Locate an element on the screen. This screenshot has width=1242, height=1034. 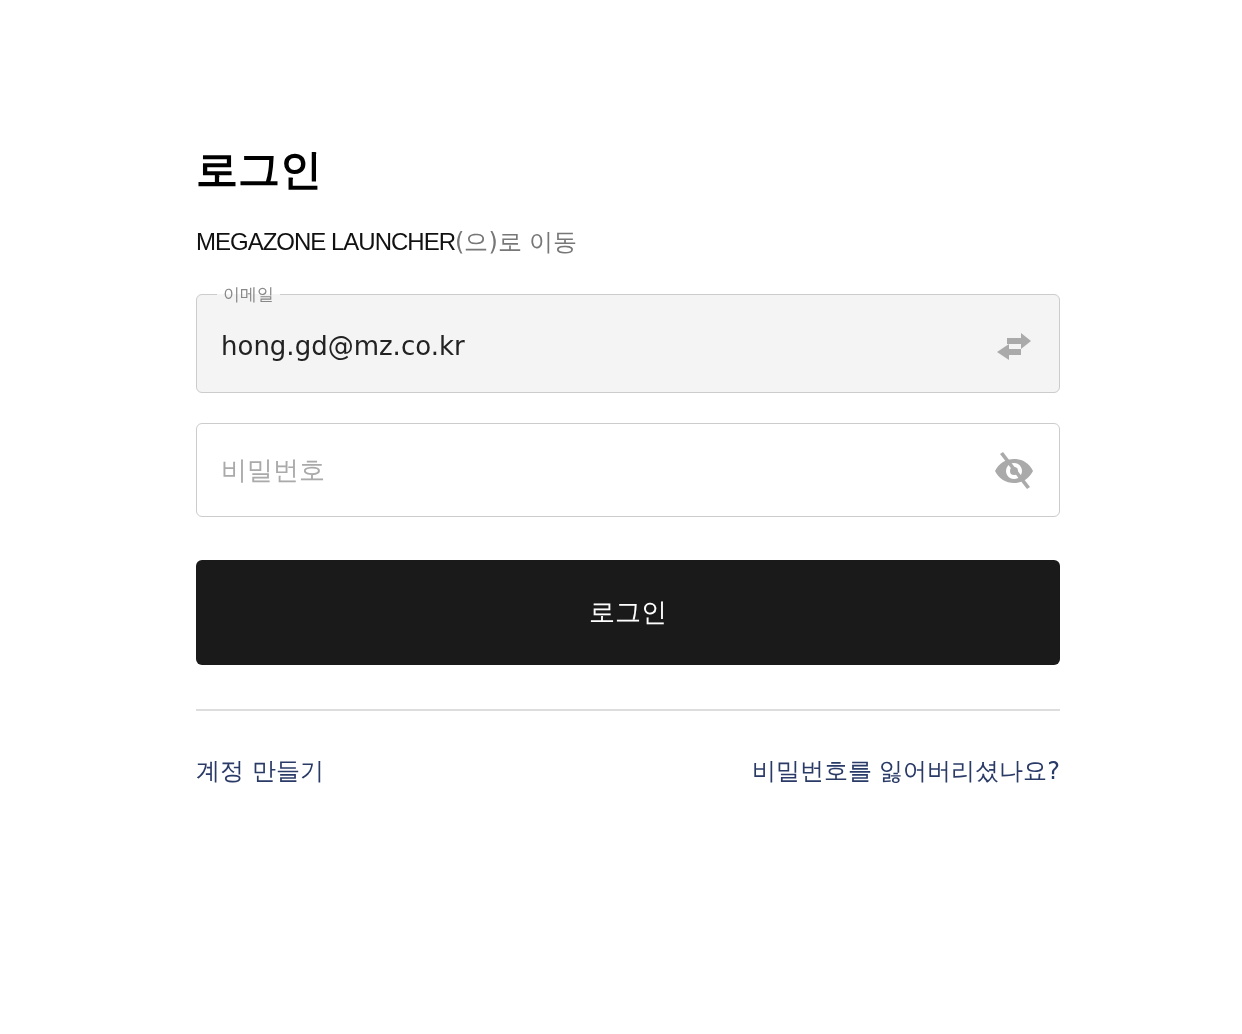
login-button: 로그인 is located at coordinates (628, 612).